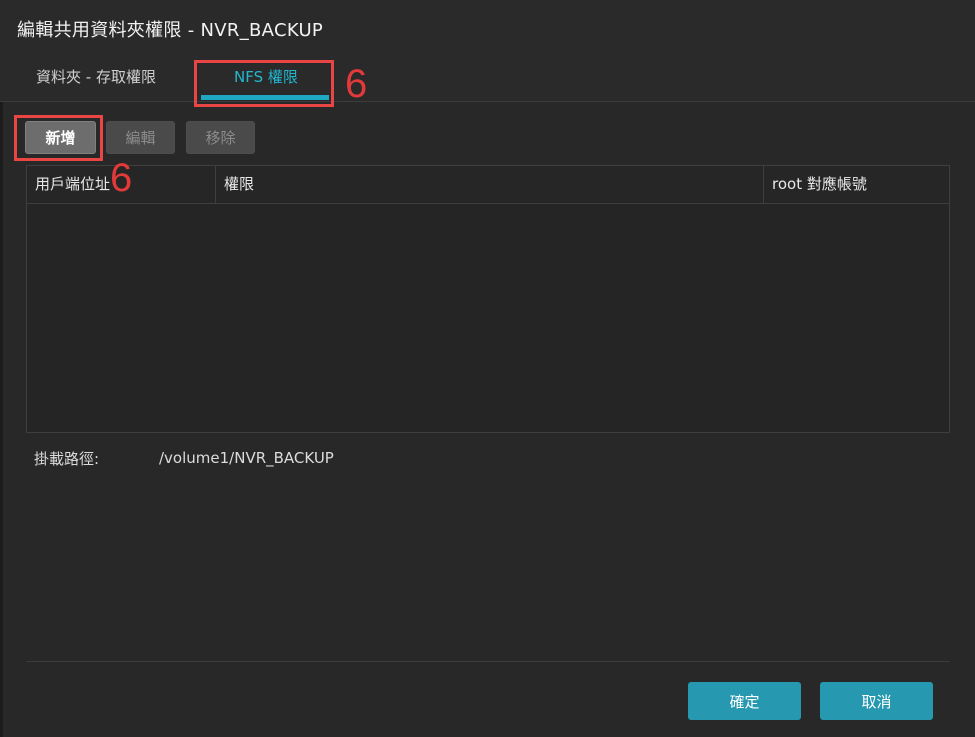  I want to click on column-header-root-squash: root 對應帳號, so click(856, 184).